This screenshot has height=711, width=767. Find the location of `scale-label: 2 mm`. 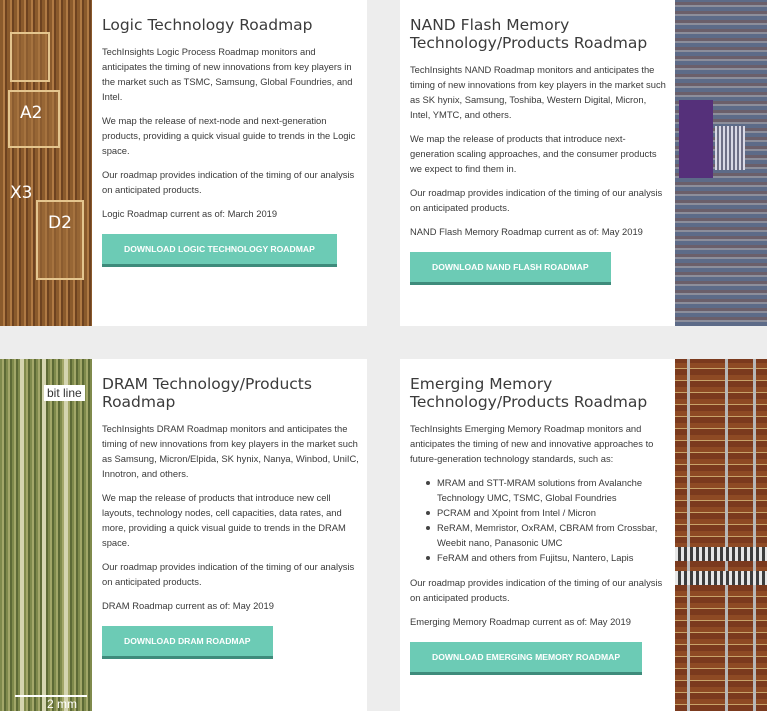

scale-label: 2 mm is located at coordinates (62, 704).